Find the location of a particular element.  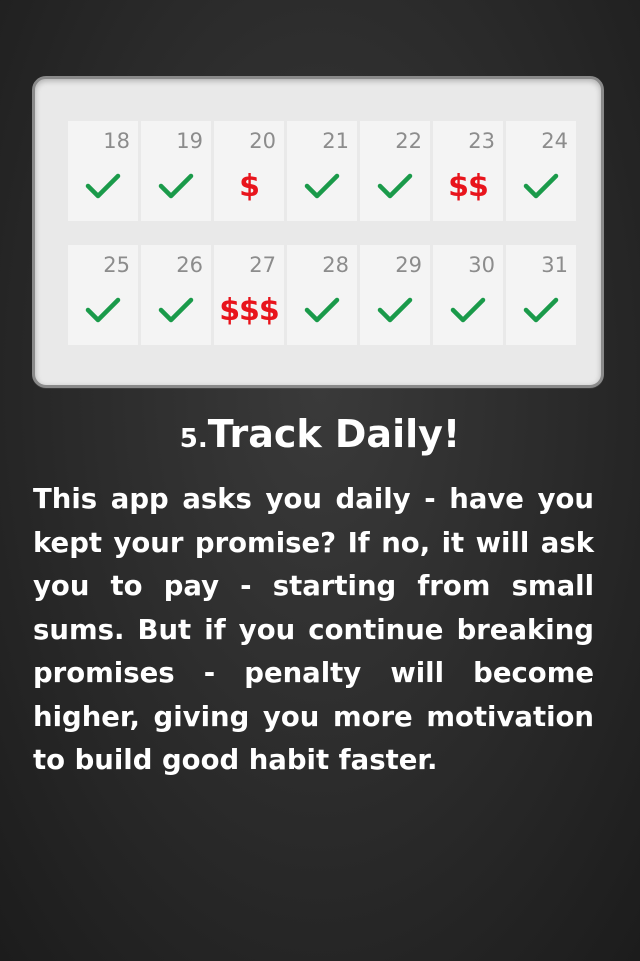

penalty-label: $$$ is located at coordinates (249, 310).